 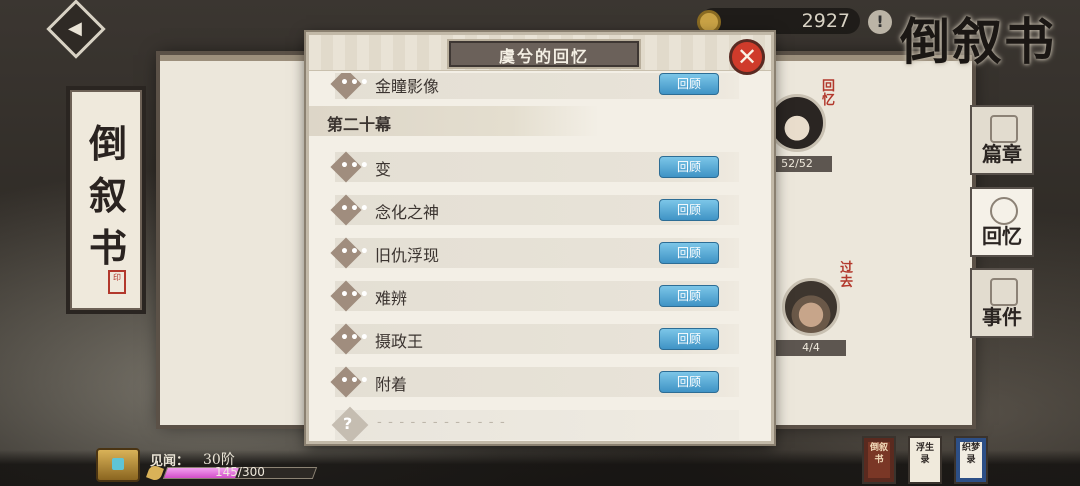 I want to click on memory-name: 附着, so click(x=391, y=384).